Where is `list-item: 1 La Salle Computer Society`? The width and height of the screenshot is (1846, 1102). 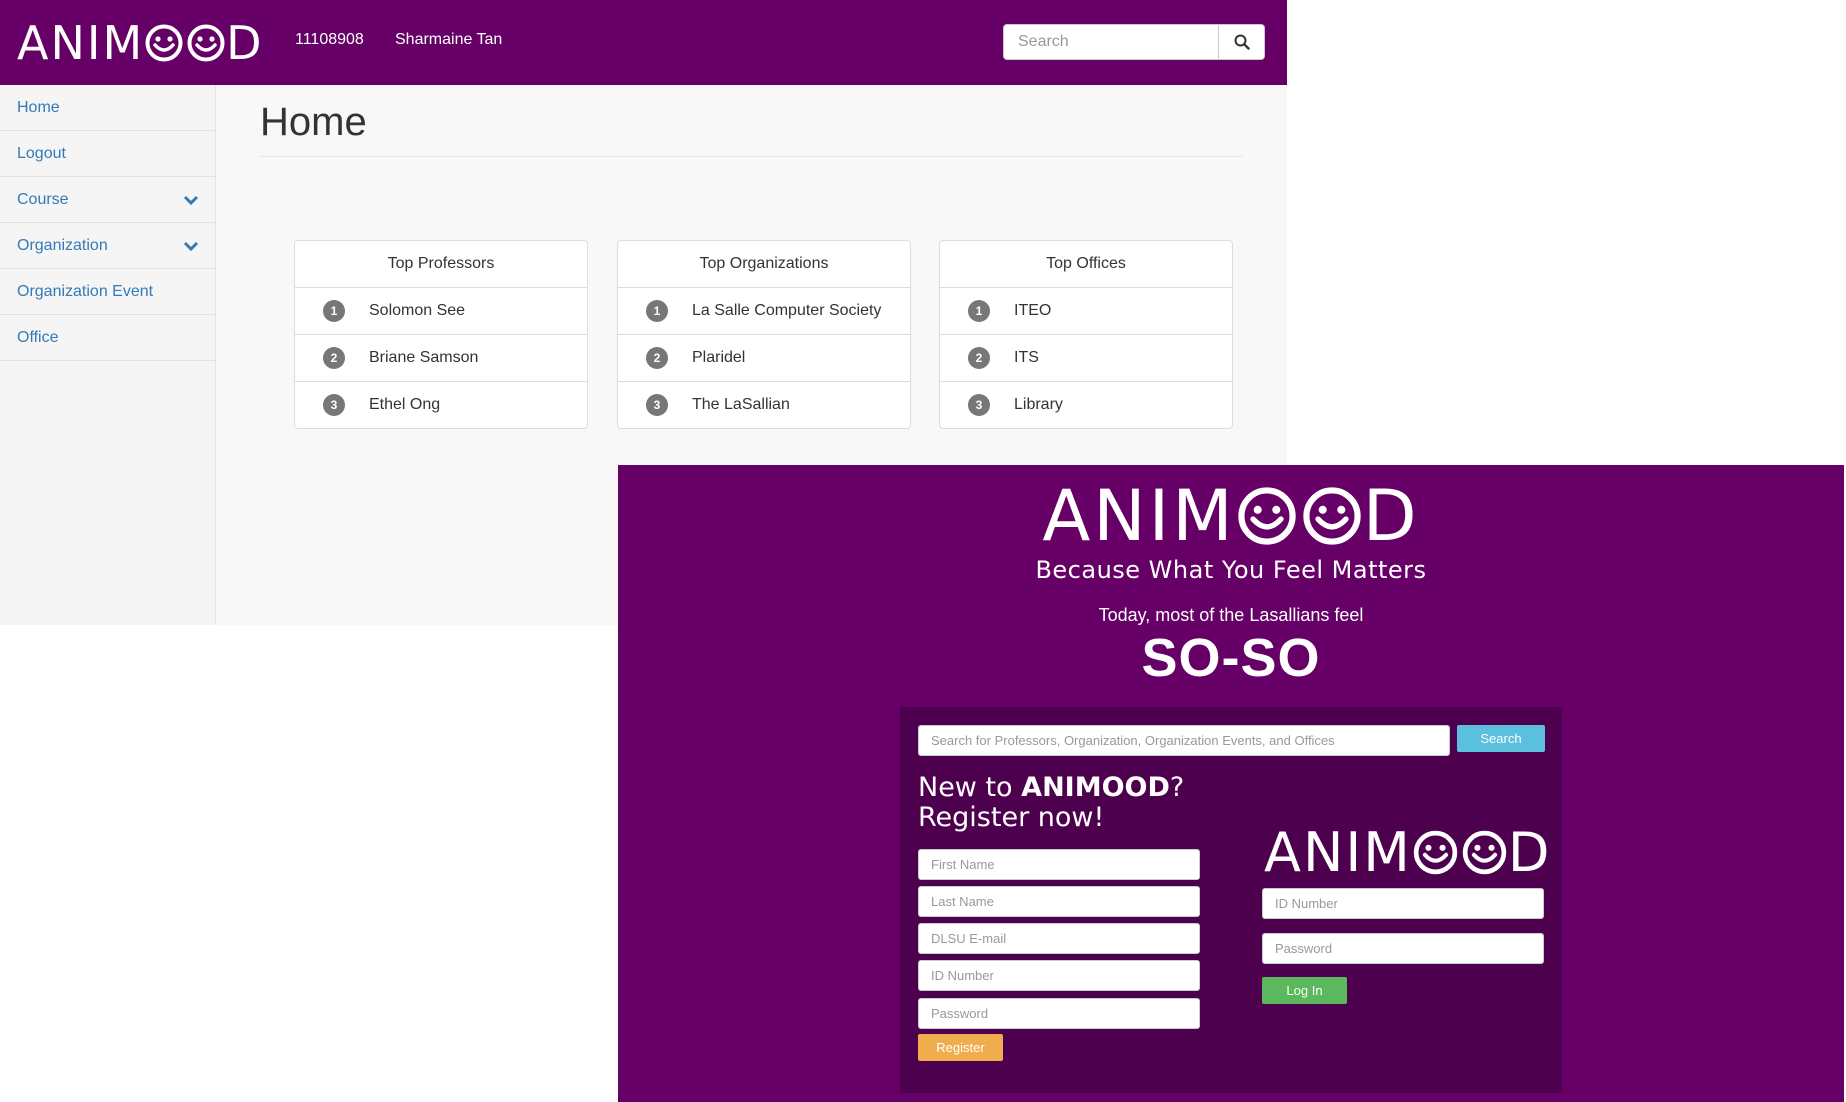 list-item: 1 La Salle Computer Society is located at coordinates (764, 311).